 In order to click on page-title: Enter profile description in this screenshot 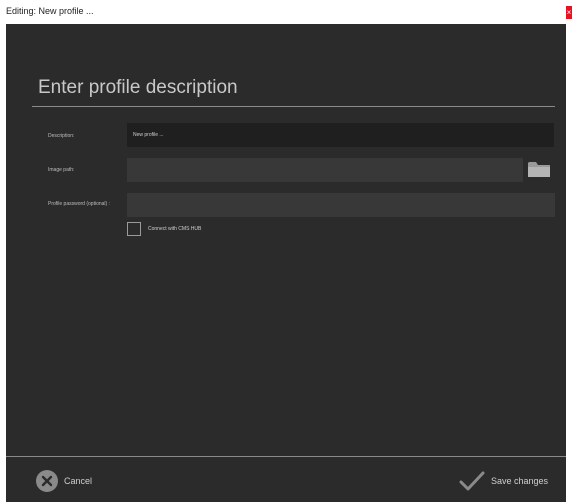, I will do `click(138, 87)`.